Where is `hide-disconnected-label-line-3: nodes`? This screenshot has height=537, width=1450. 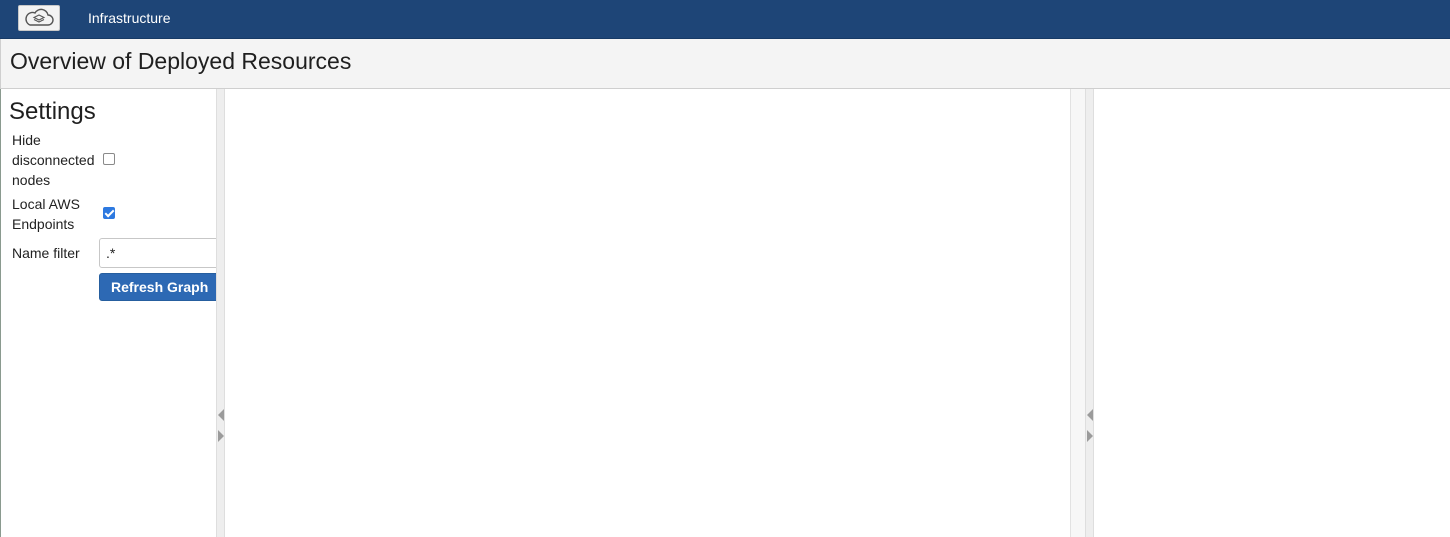
hide-disconnected-label-line-3: nodes is located at coordinates (31, 180).